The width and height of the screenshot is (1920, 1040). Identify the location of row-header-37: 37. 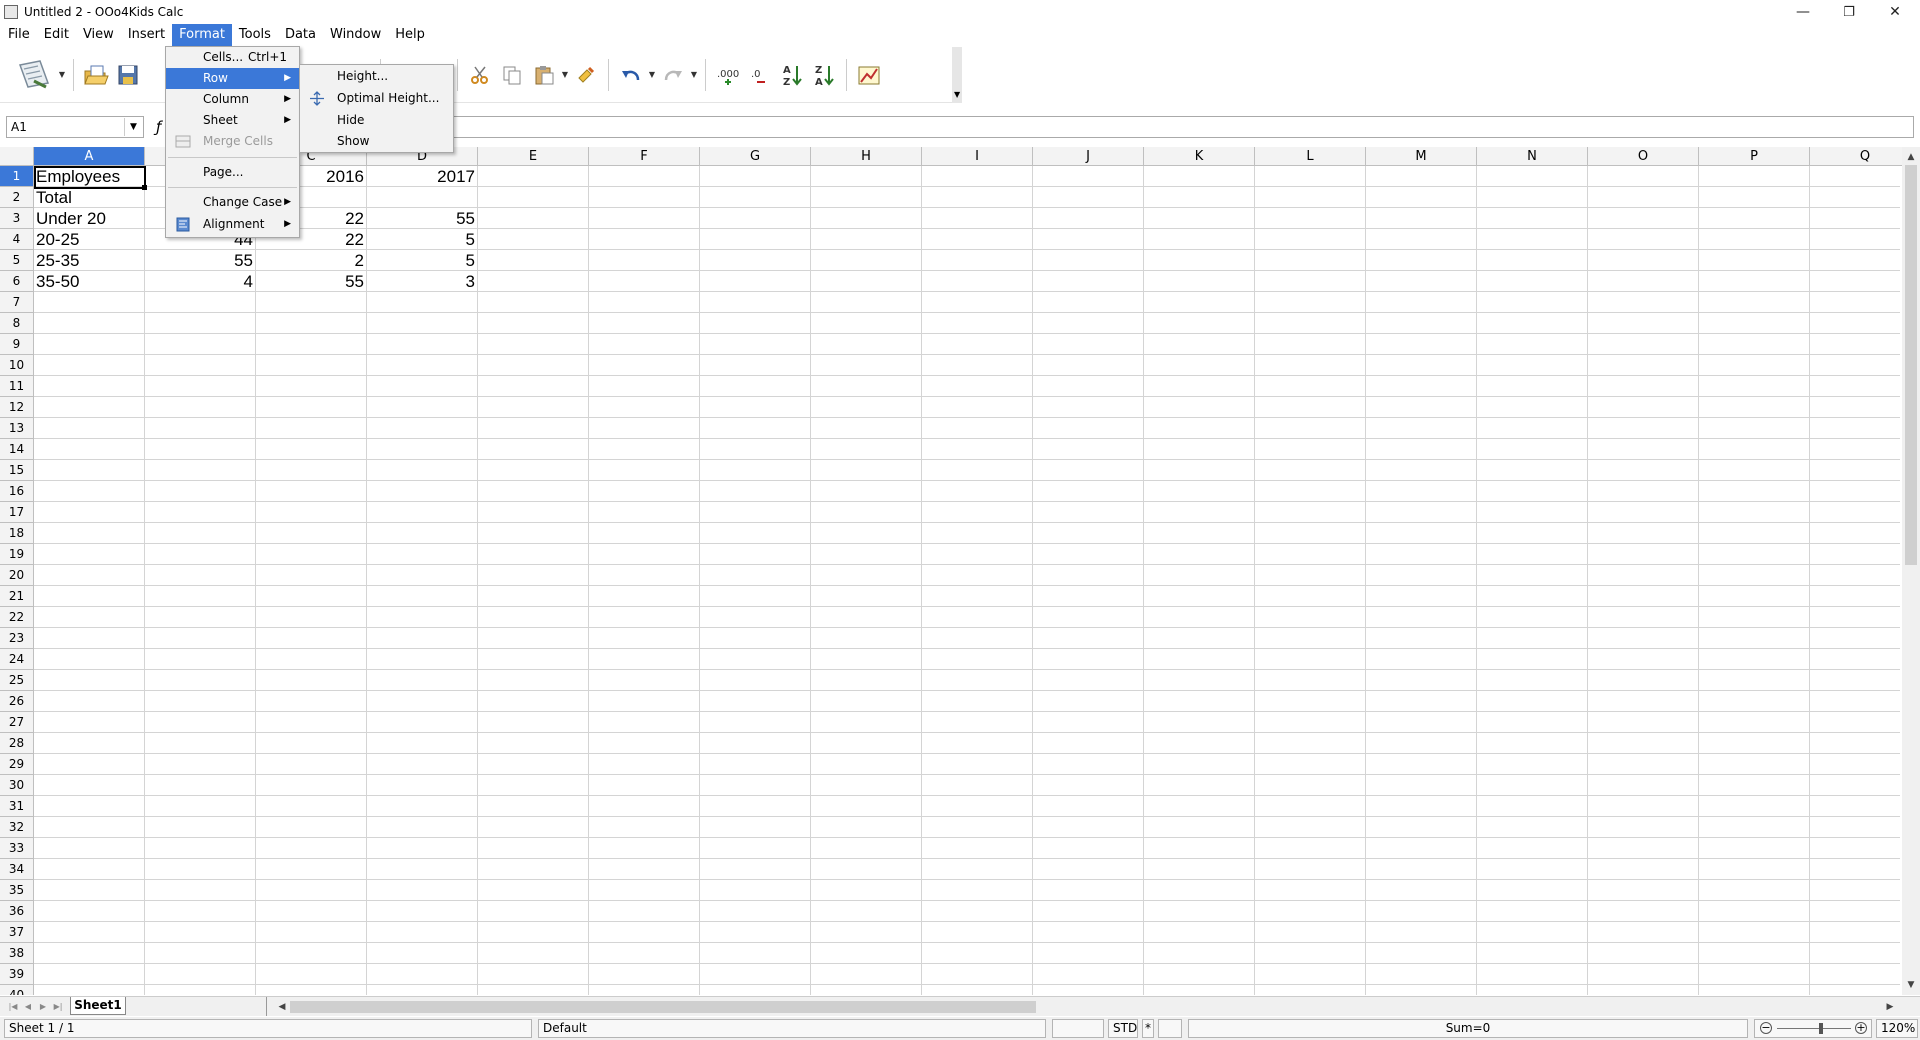
(17, 932).